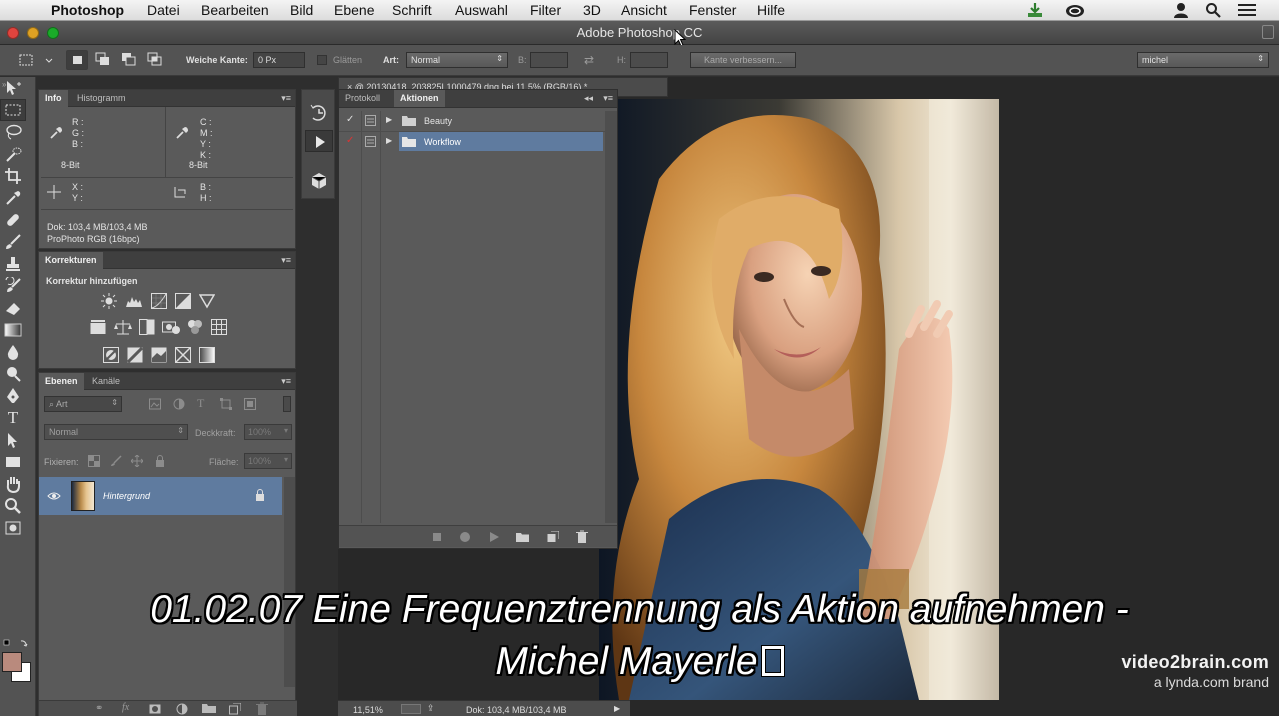 This screenshot has width=1279, height=716. I want to click on tab-protokoll: Protokoll, so click(362, 98).